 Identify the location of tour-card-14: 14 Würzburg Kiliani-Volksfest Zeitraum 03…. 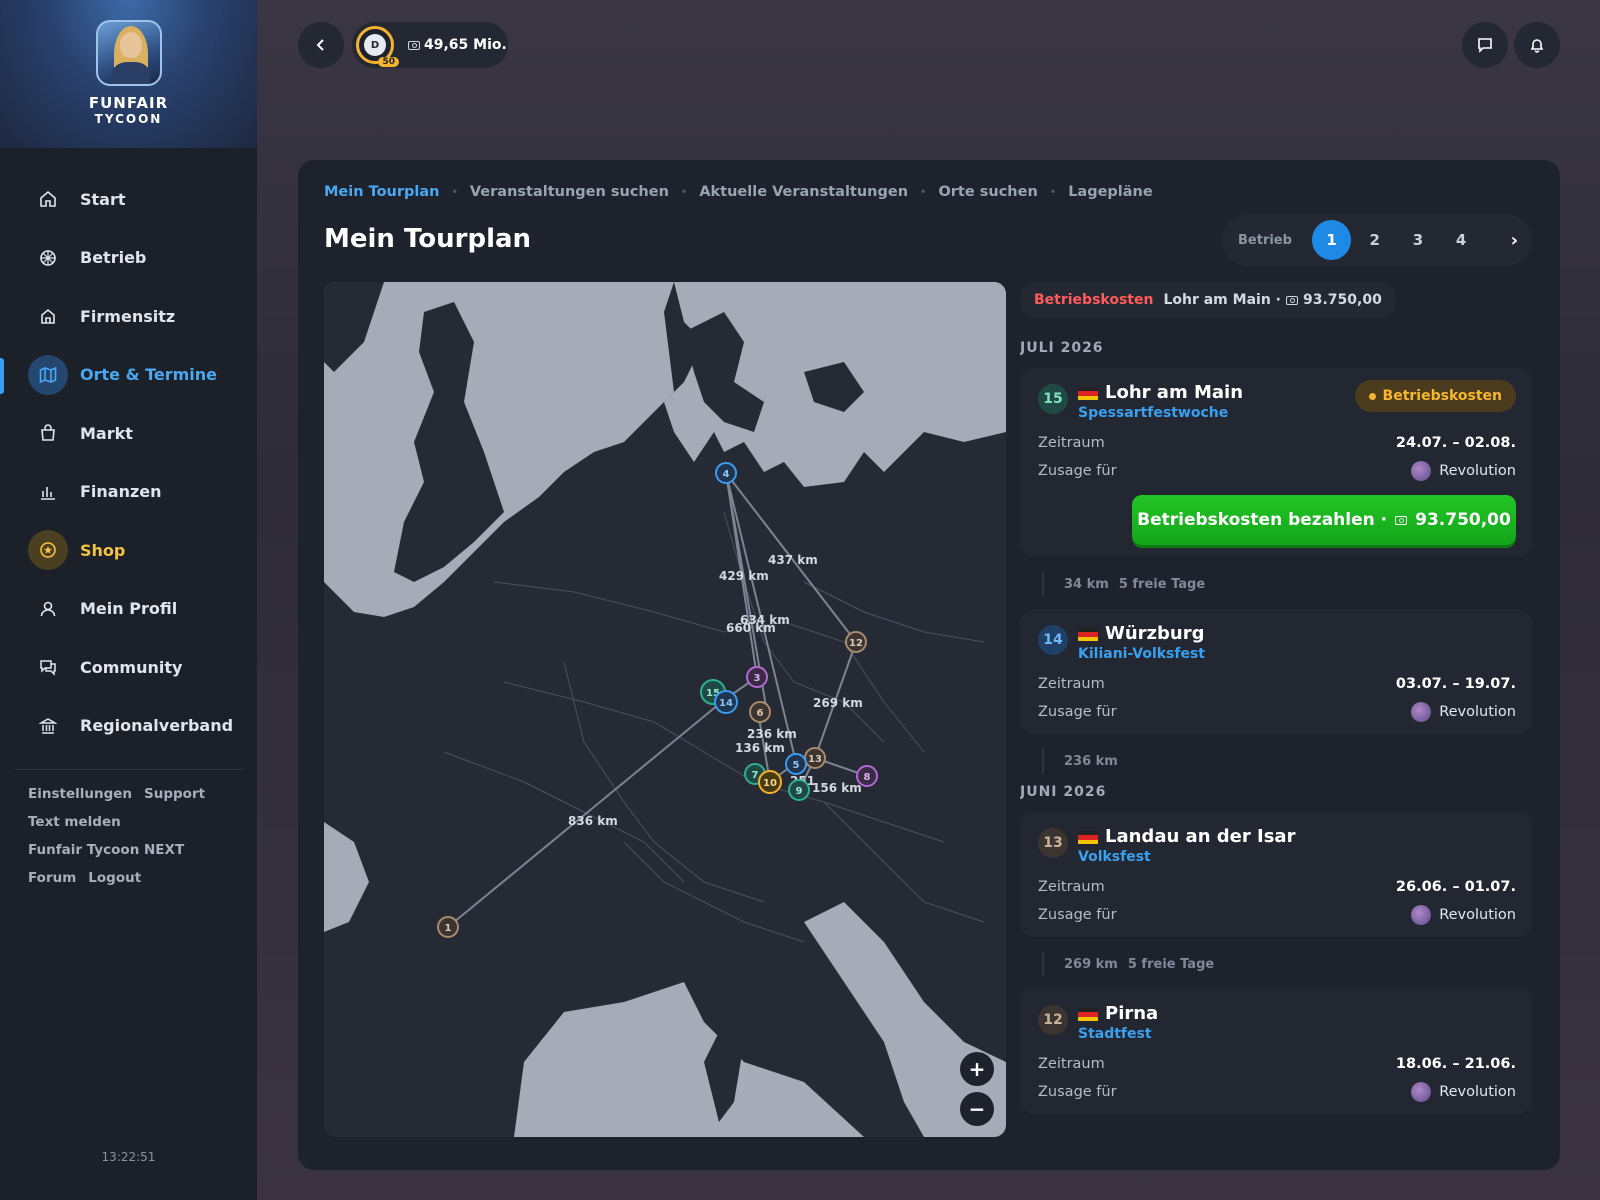
(1276, 671).